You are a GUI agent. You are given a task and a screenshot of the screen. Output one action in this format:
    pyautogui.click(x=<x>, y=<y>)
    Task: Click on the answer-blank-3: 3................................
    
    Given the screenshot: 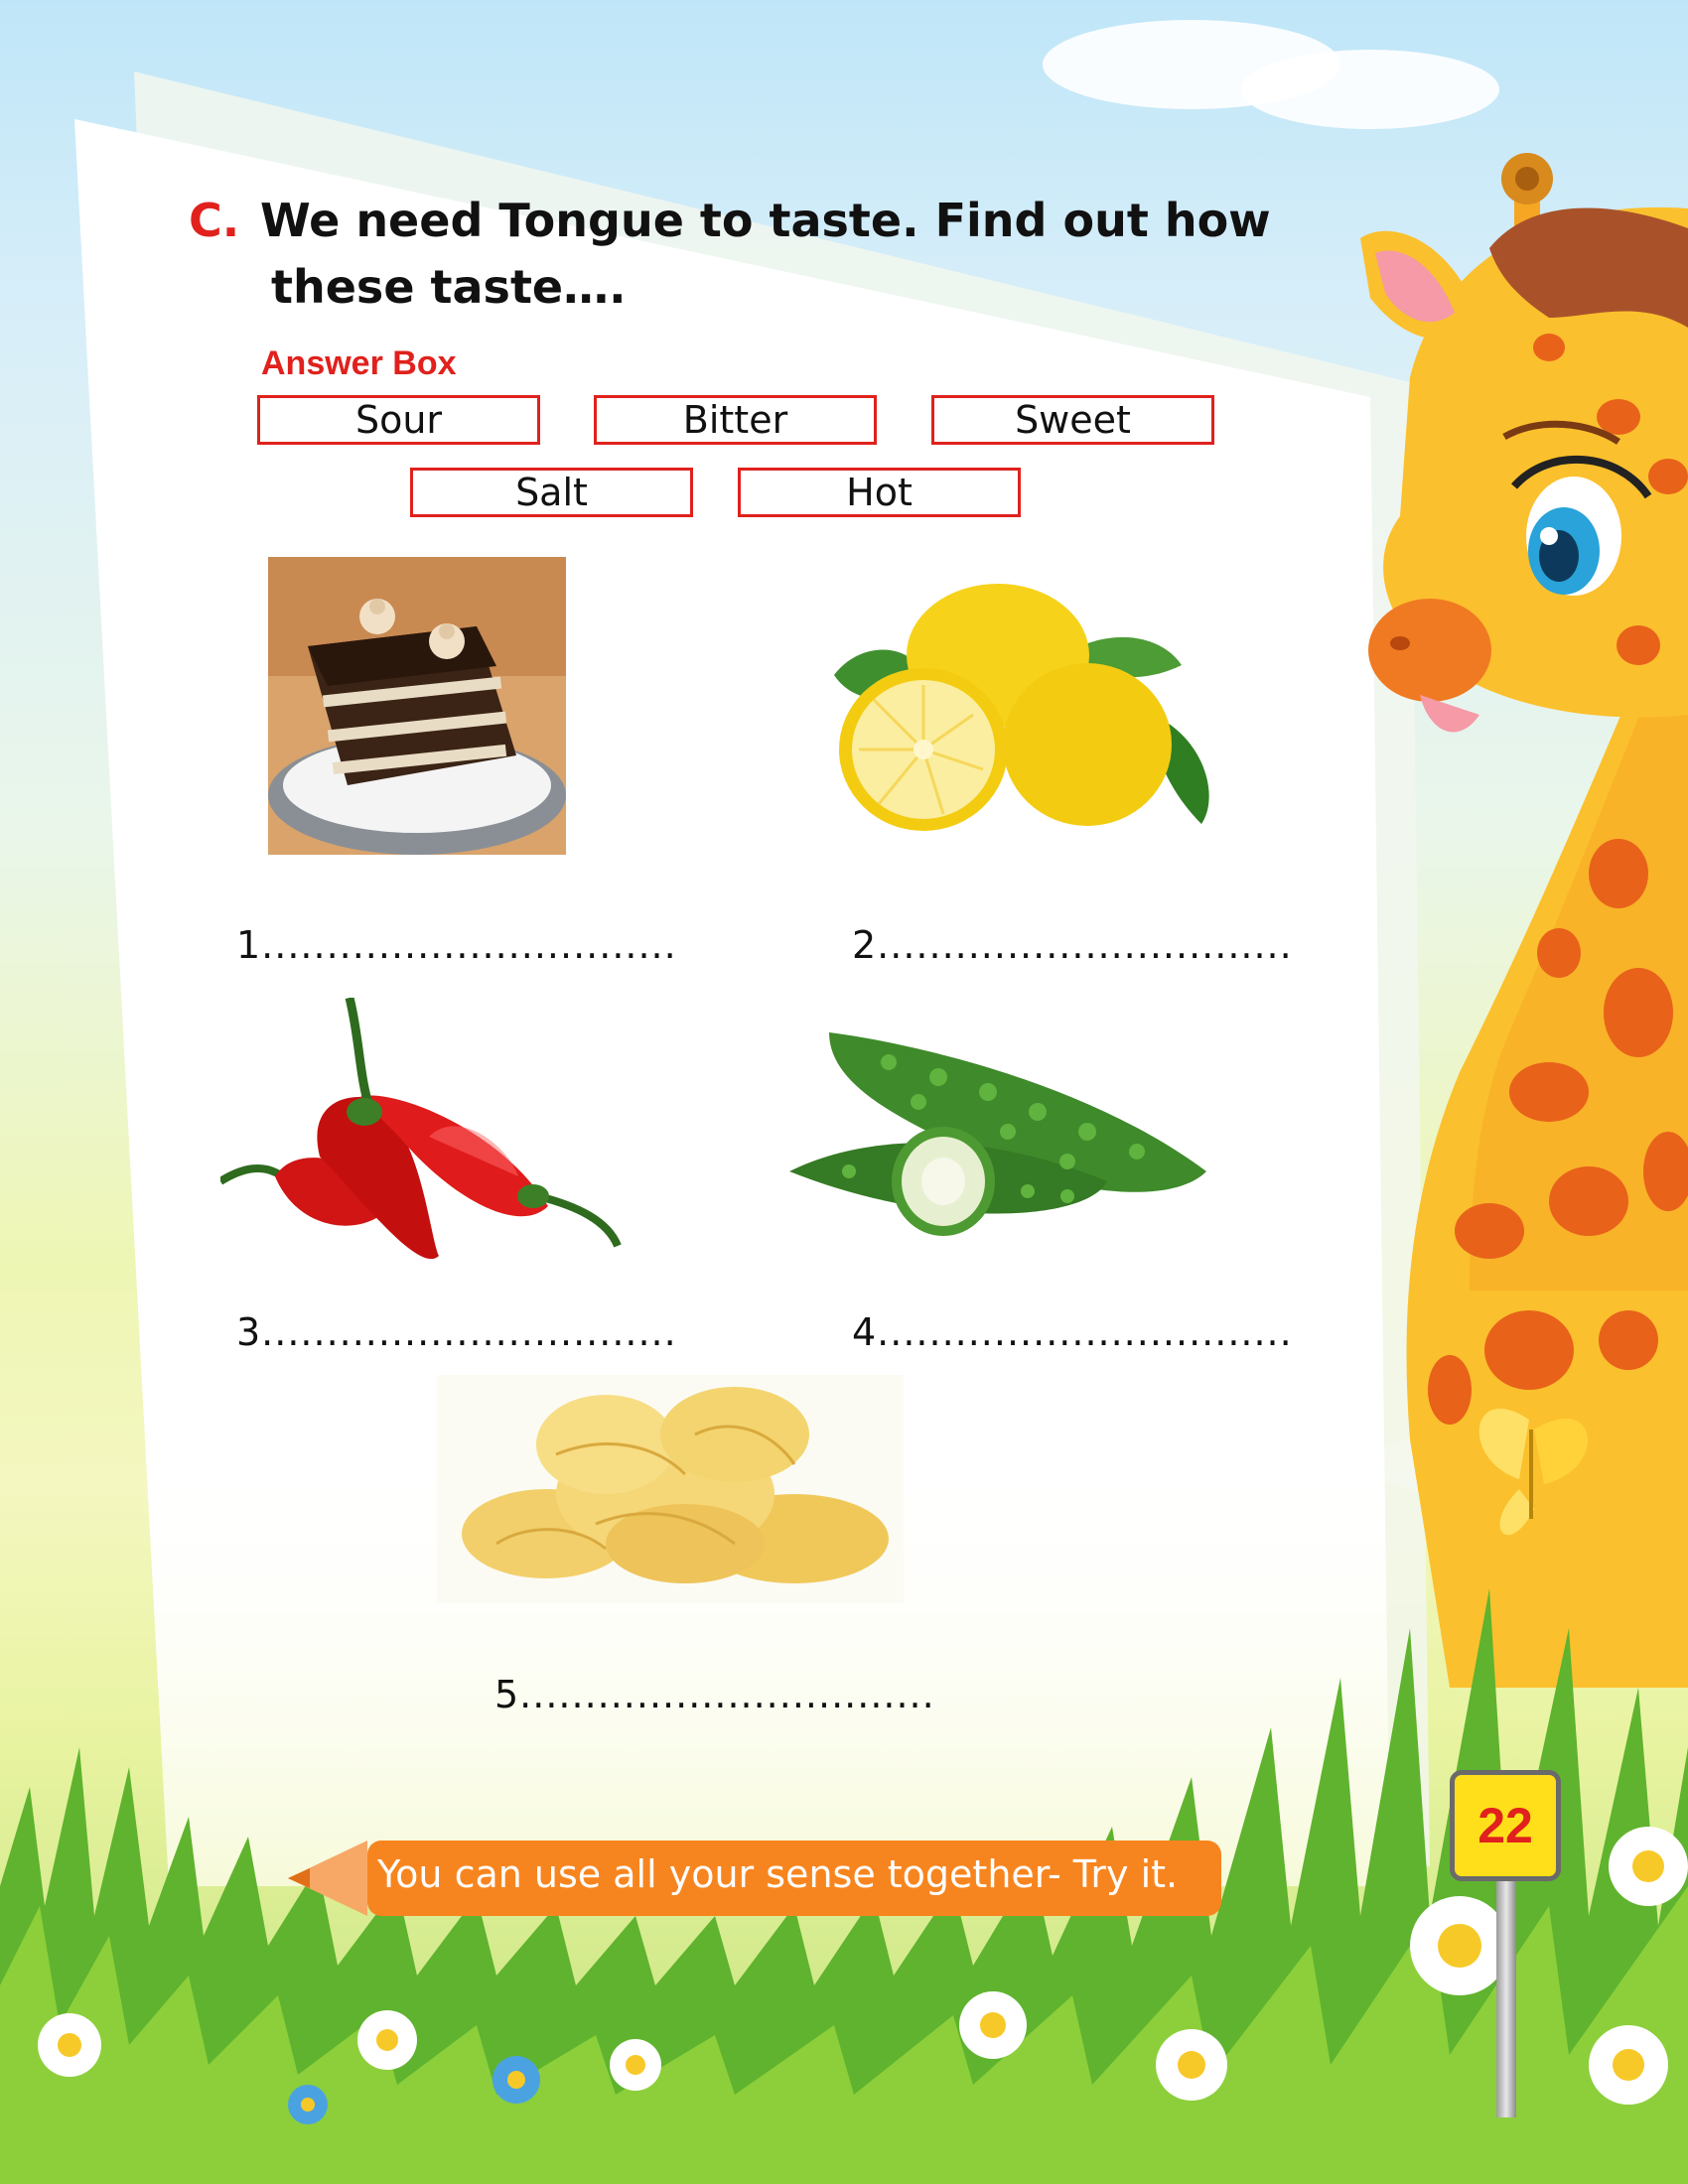 What is the action you would take?
    pyautogui.click(x=456, y=1332)
    